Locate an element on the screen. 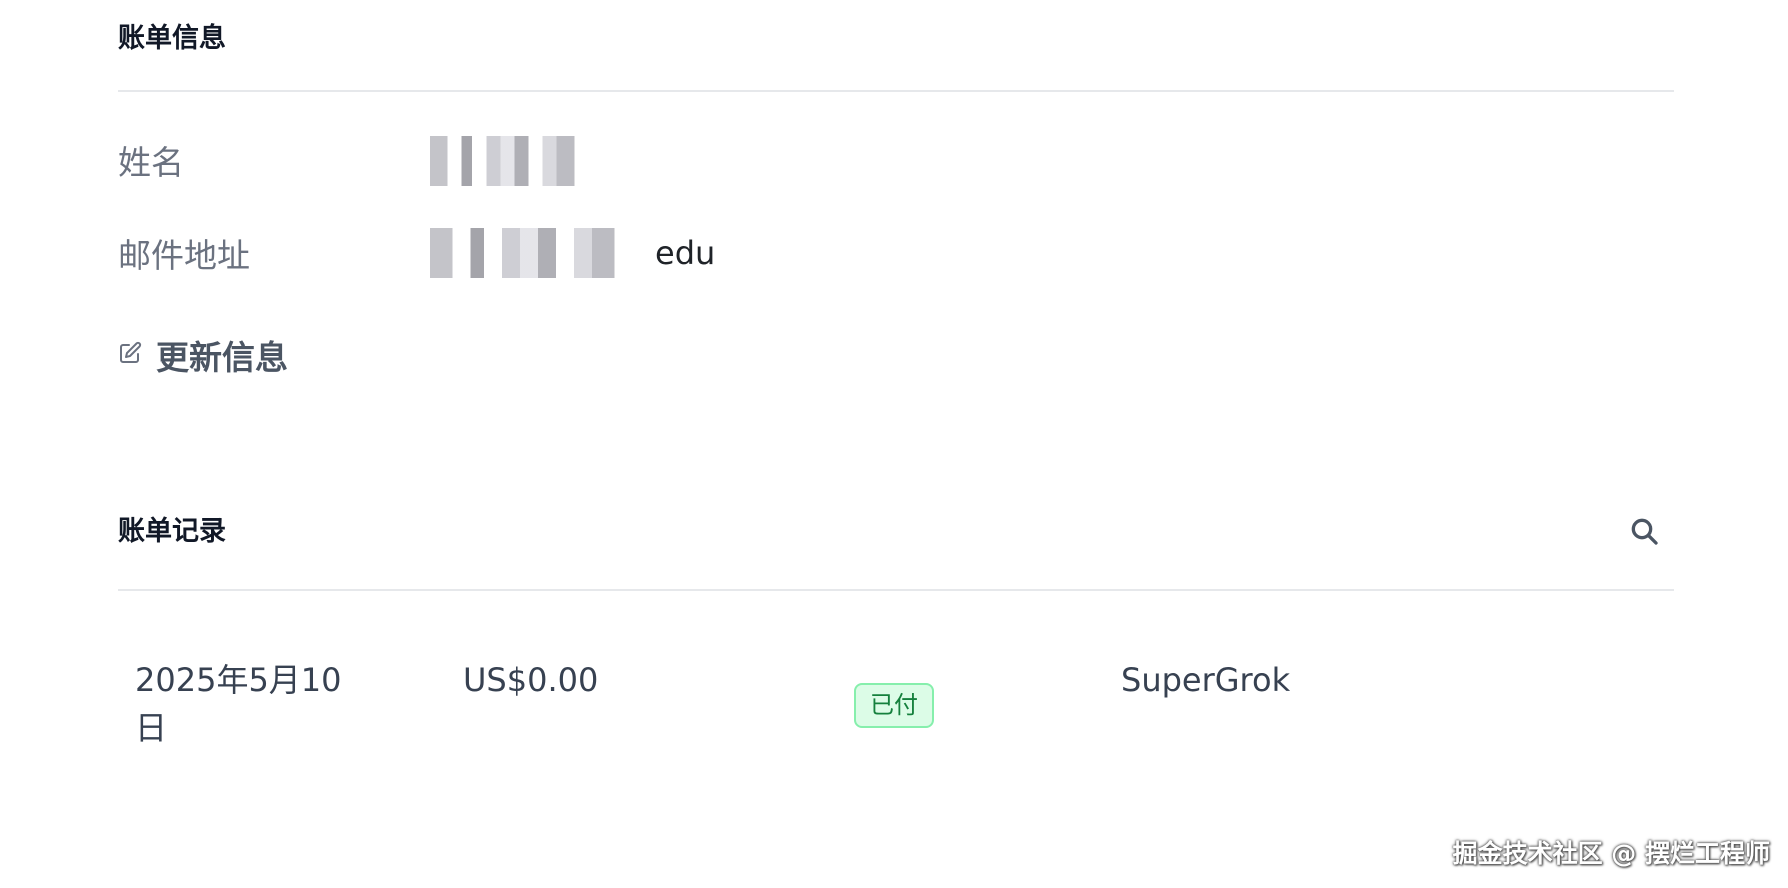 This screenshot has height=888, width=1788. watermark: 掘金技术社区 @ 摆烂工程师 is located at coordinates (1611, 853).